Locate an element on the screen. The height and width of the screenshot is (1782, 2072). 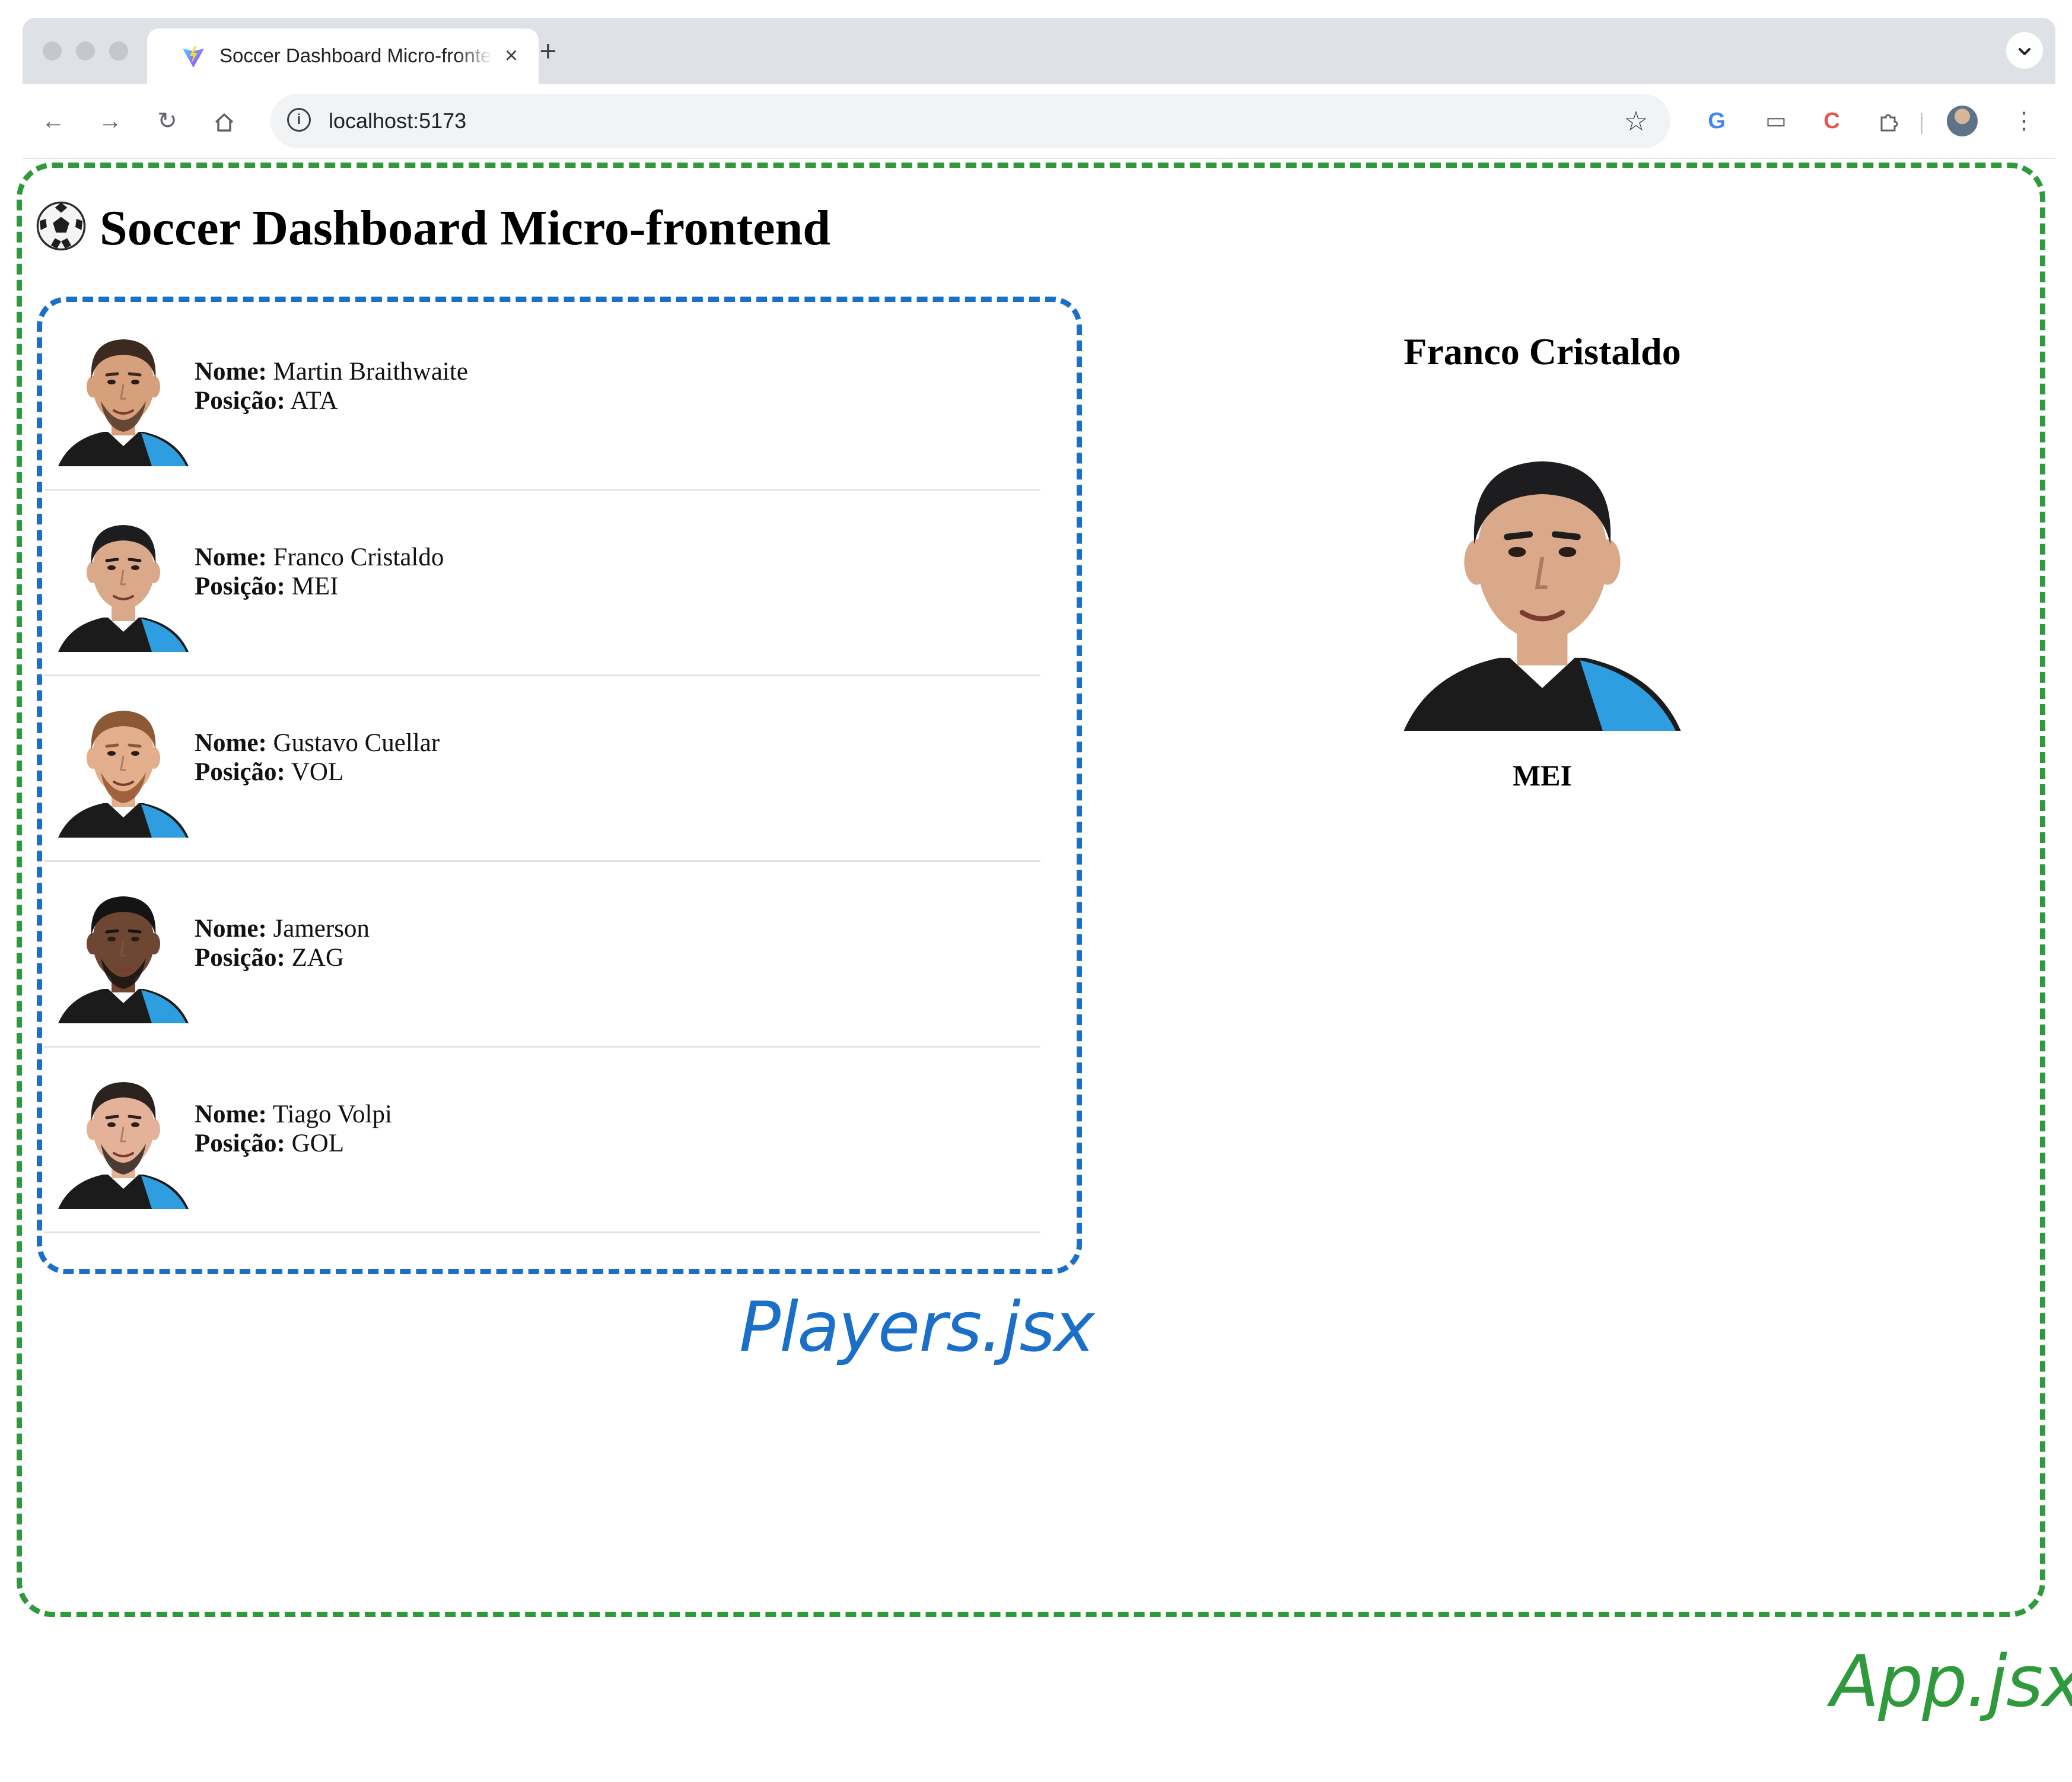
player-name: Jamerson is located at coordinates (321, 929).